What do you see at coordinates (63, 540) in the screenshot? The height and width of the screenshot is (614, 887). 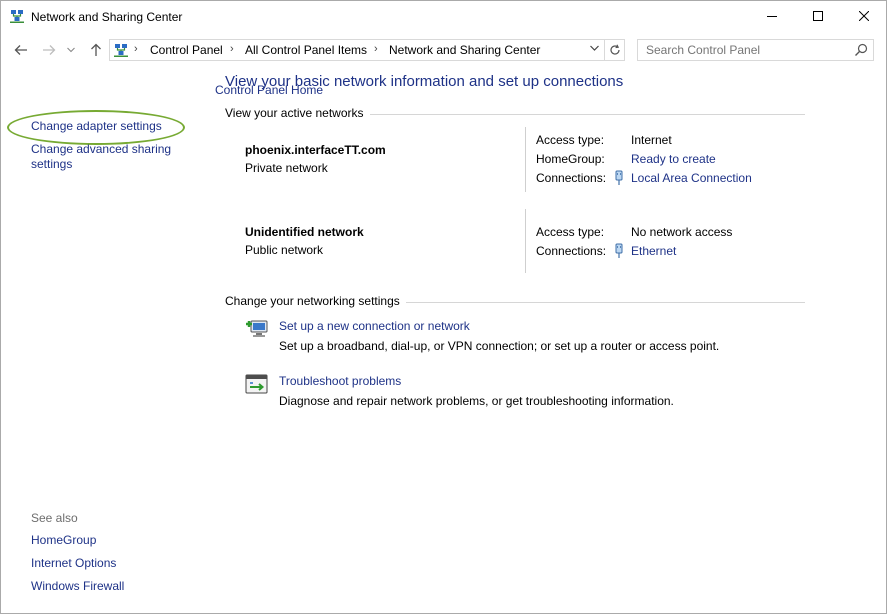 I see `homegroup-link: HomeGroup` at bounding box center [63, 540].